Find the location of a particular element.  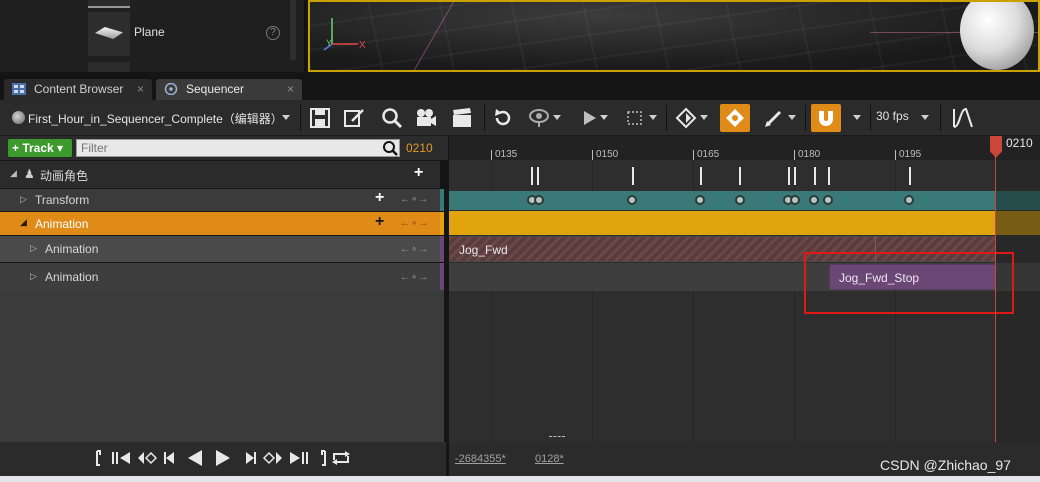

annotation-highlight-box is located at coordinates (909, 283).